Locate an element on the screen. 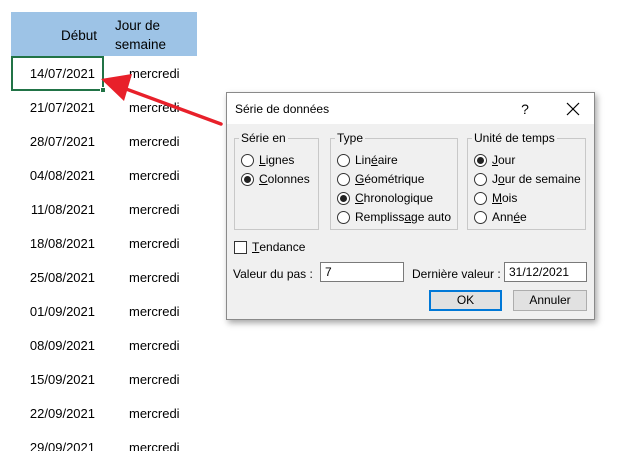 This screenshot has width=622, height=451. radio-annee: Ann é e is located at coordinates (500, 217).